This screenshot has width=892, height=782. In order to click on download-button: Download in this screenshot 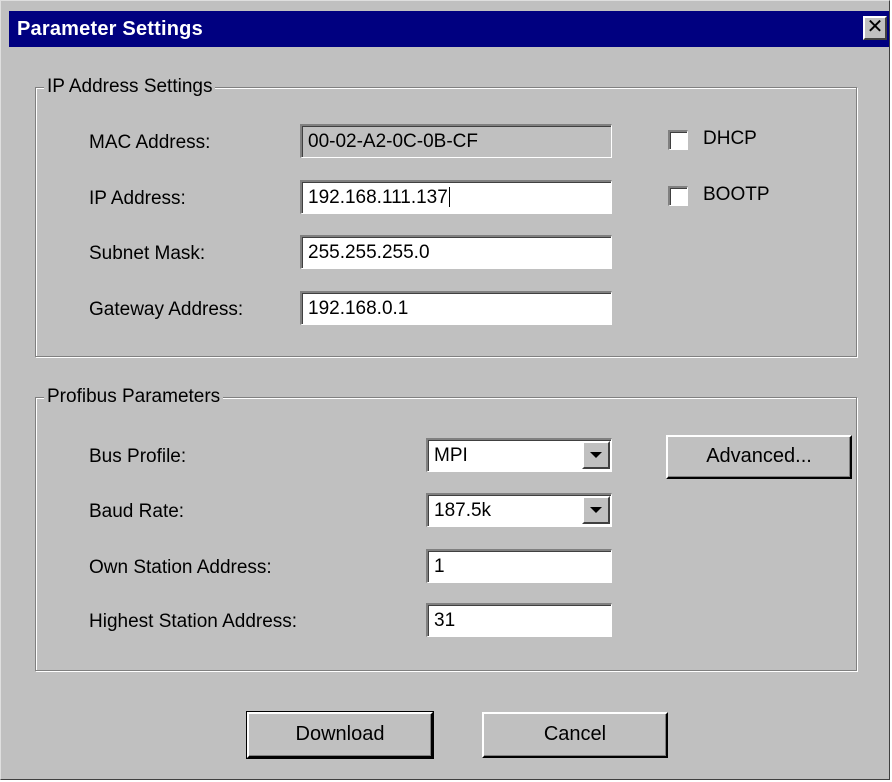, I will do `click(340, 735)`.